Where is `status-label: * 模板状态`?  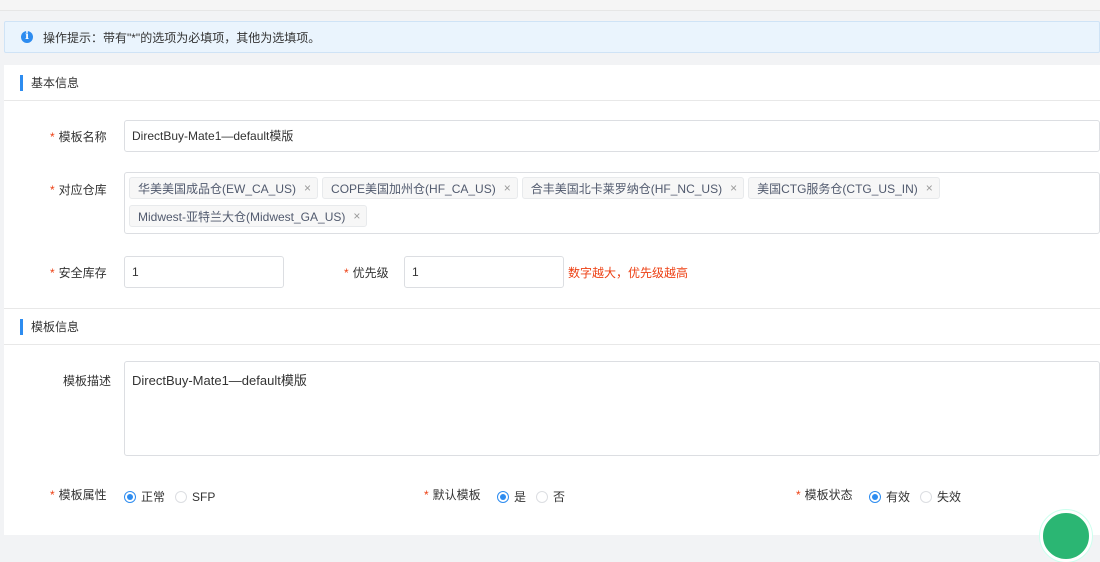 status-label: * 模板状态 is located at coordinates (824, 495).